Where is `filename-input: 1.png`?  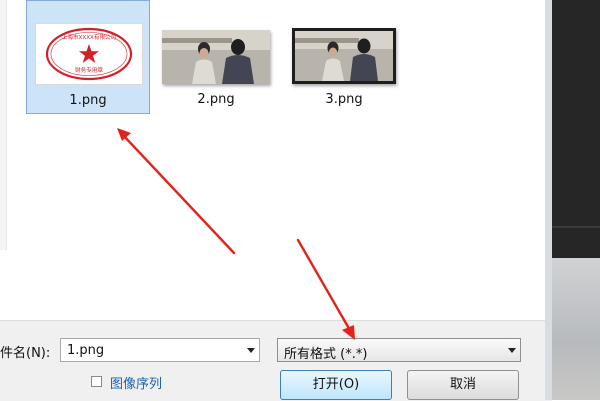
filename-input: 1.png is located at coordinates (160, 350).